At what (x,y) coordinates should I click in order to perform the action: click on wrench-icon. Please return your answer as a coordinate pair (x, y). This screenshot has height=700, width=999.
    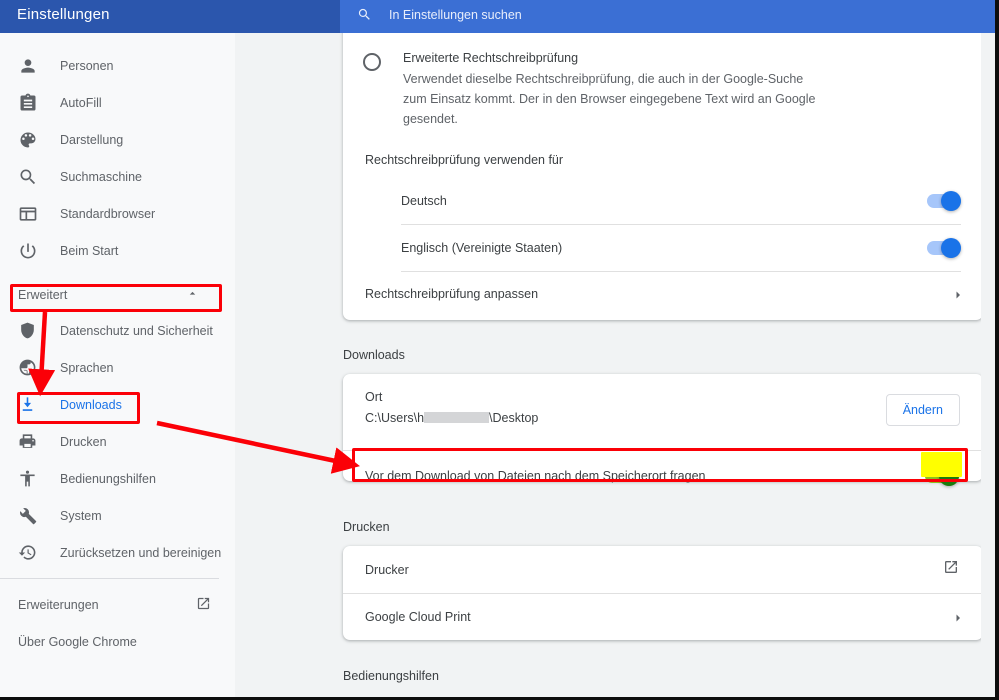
    Looking at the image, I should click on (28, 516).